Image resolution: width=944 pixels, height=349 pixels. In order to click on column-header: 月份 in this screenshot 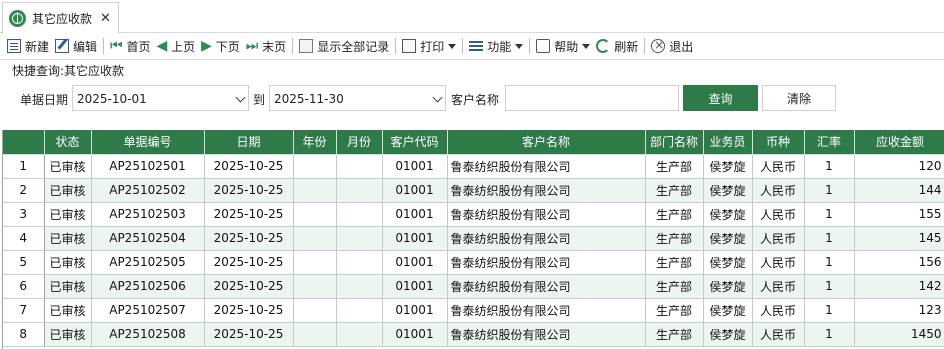, I will do `click(359, 142)`.